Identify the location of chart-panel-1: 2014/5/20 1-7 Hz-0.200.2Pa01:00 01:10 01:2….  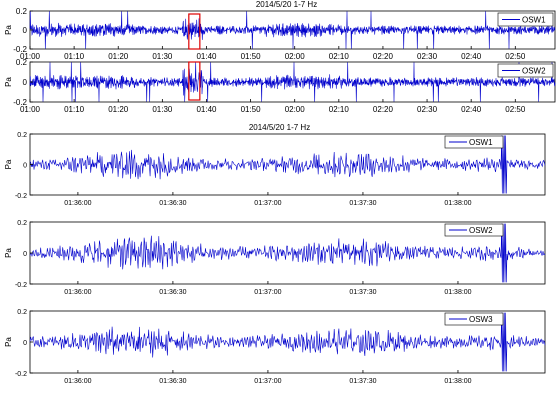
(280, 30).